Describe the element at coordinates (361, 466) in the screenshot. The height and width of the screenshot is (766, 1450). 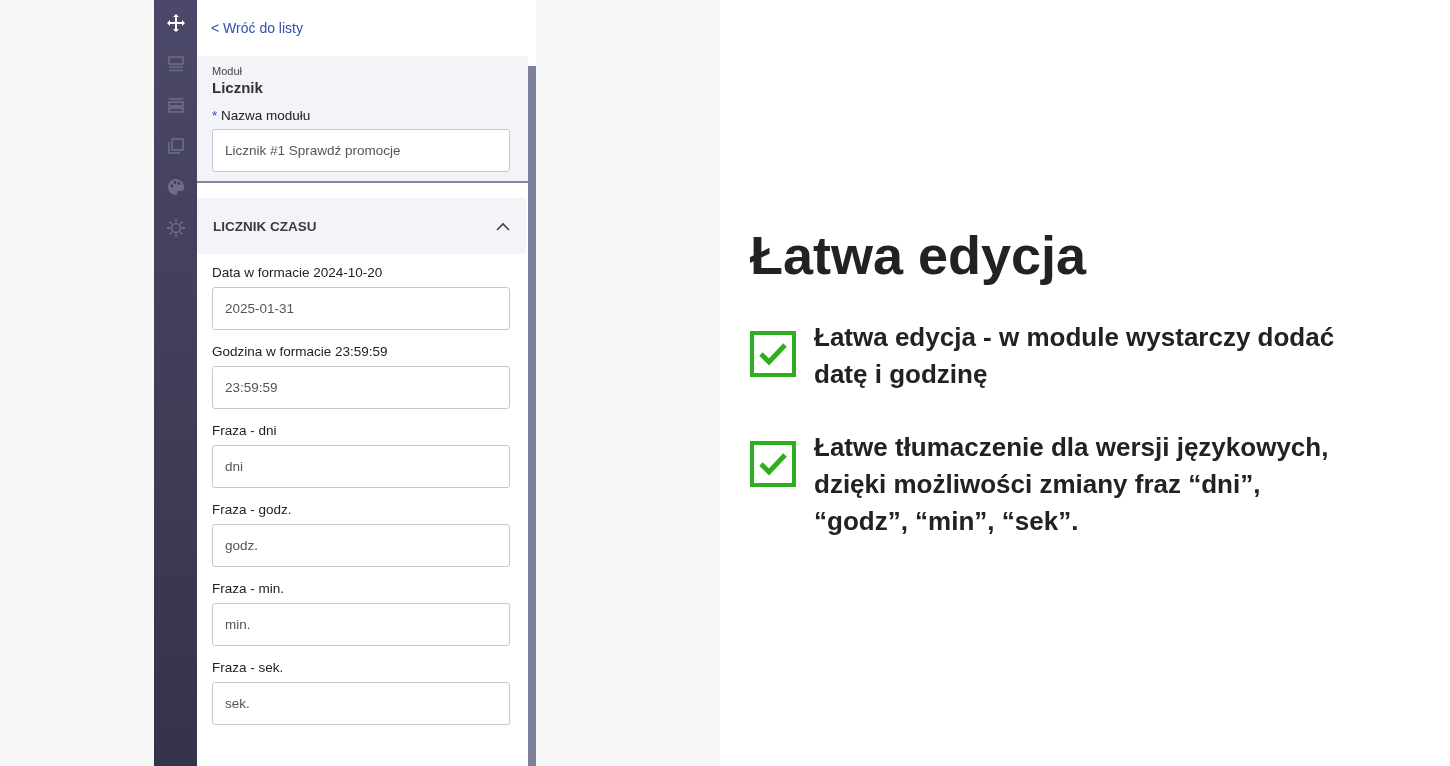
I see `input-field: dni` at that location.